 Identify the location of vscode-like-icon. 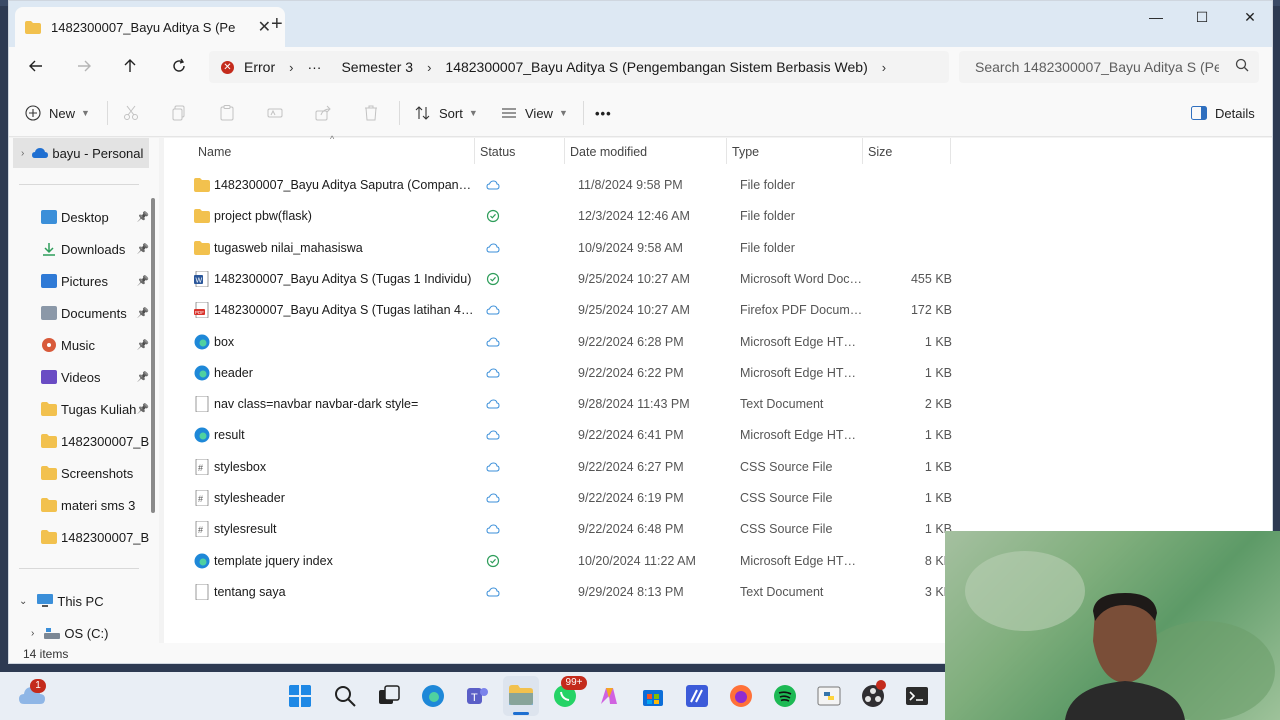
(697, 696).